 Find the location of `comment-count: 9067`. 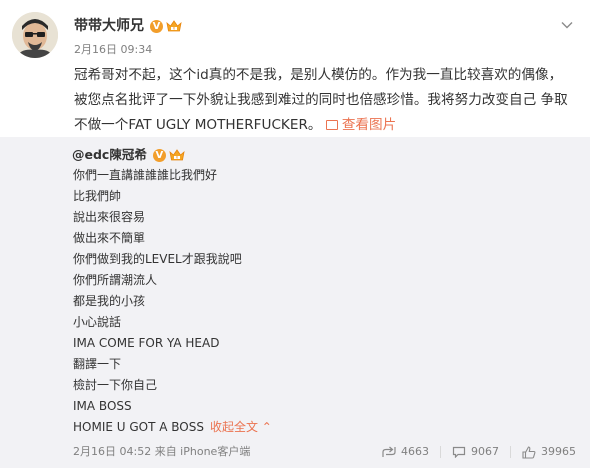

comment-count: 9067 is located at coordinates (485, 451).